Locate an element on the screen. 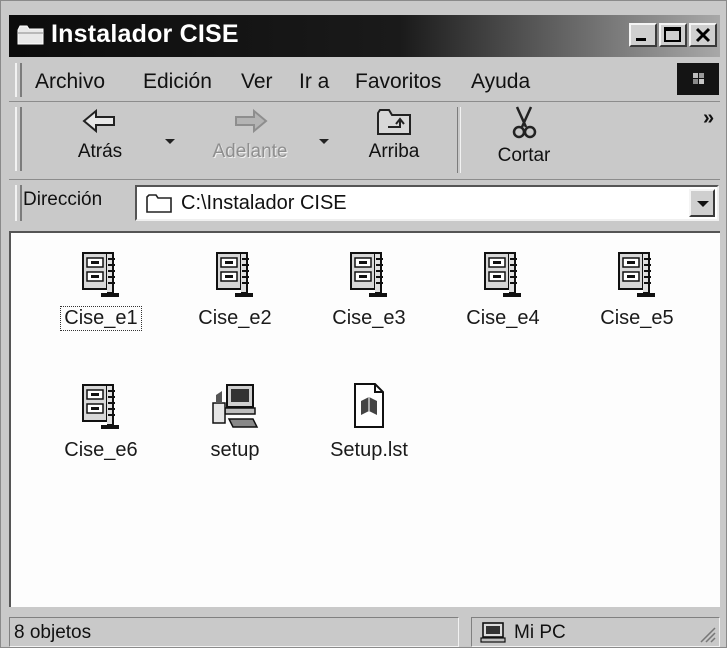 The image size is (727, 649). address-label: Dirección is located at coordinates (63, 199).